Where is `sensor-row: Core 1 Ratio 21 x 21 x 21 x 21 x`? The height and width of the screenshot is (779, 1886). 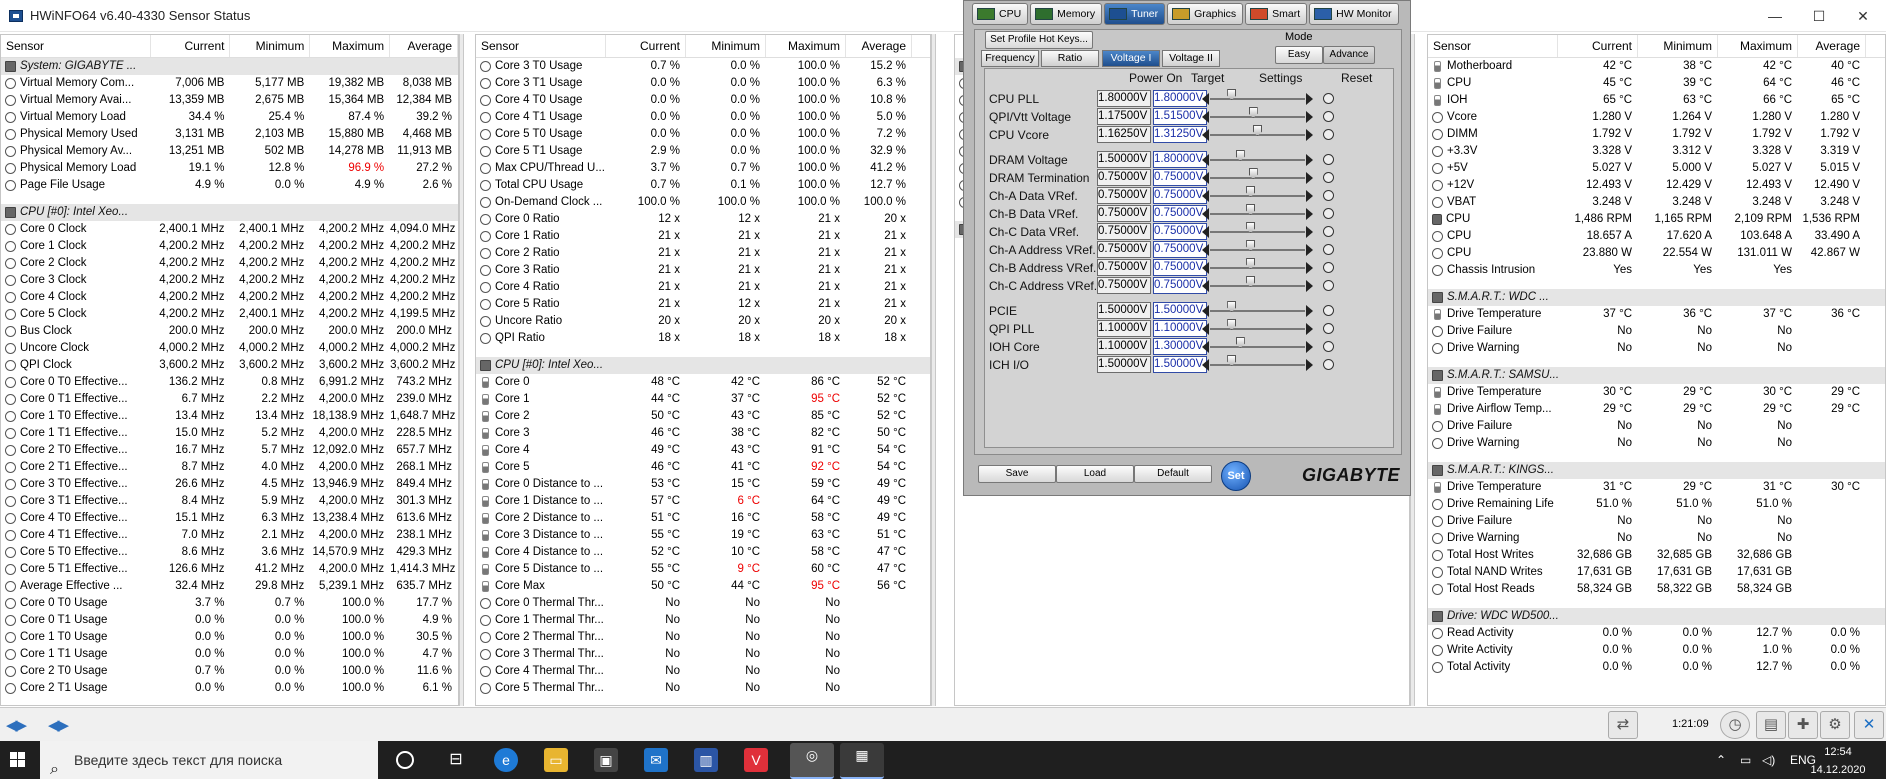
sensor-row: Core 1 Ratio 21 x 21 x 21 x 21 x is located at coordinates (703, 236).